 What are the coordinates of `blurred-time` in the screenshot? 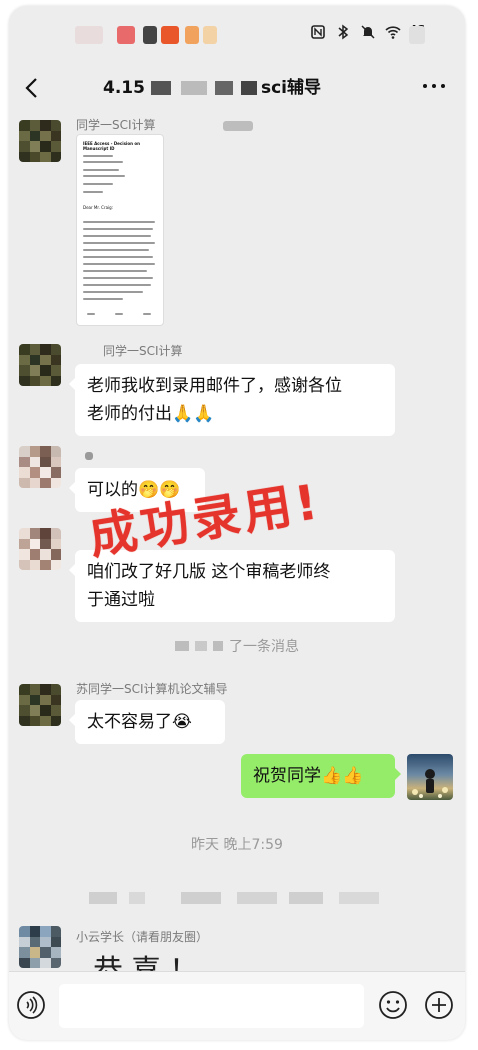 It's located at (89, 35).